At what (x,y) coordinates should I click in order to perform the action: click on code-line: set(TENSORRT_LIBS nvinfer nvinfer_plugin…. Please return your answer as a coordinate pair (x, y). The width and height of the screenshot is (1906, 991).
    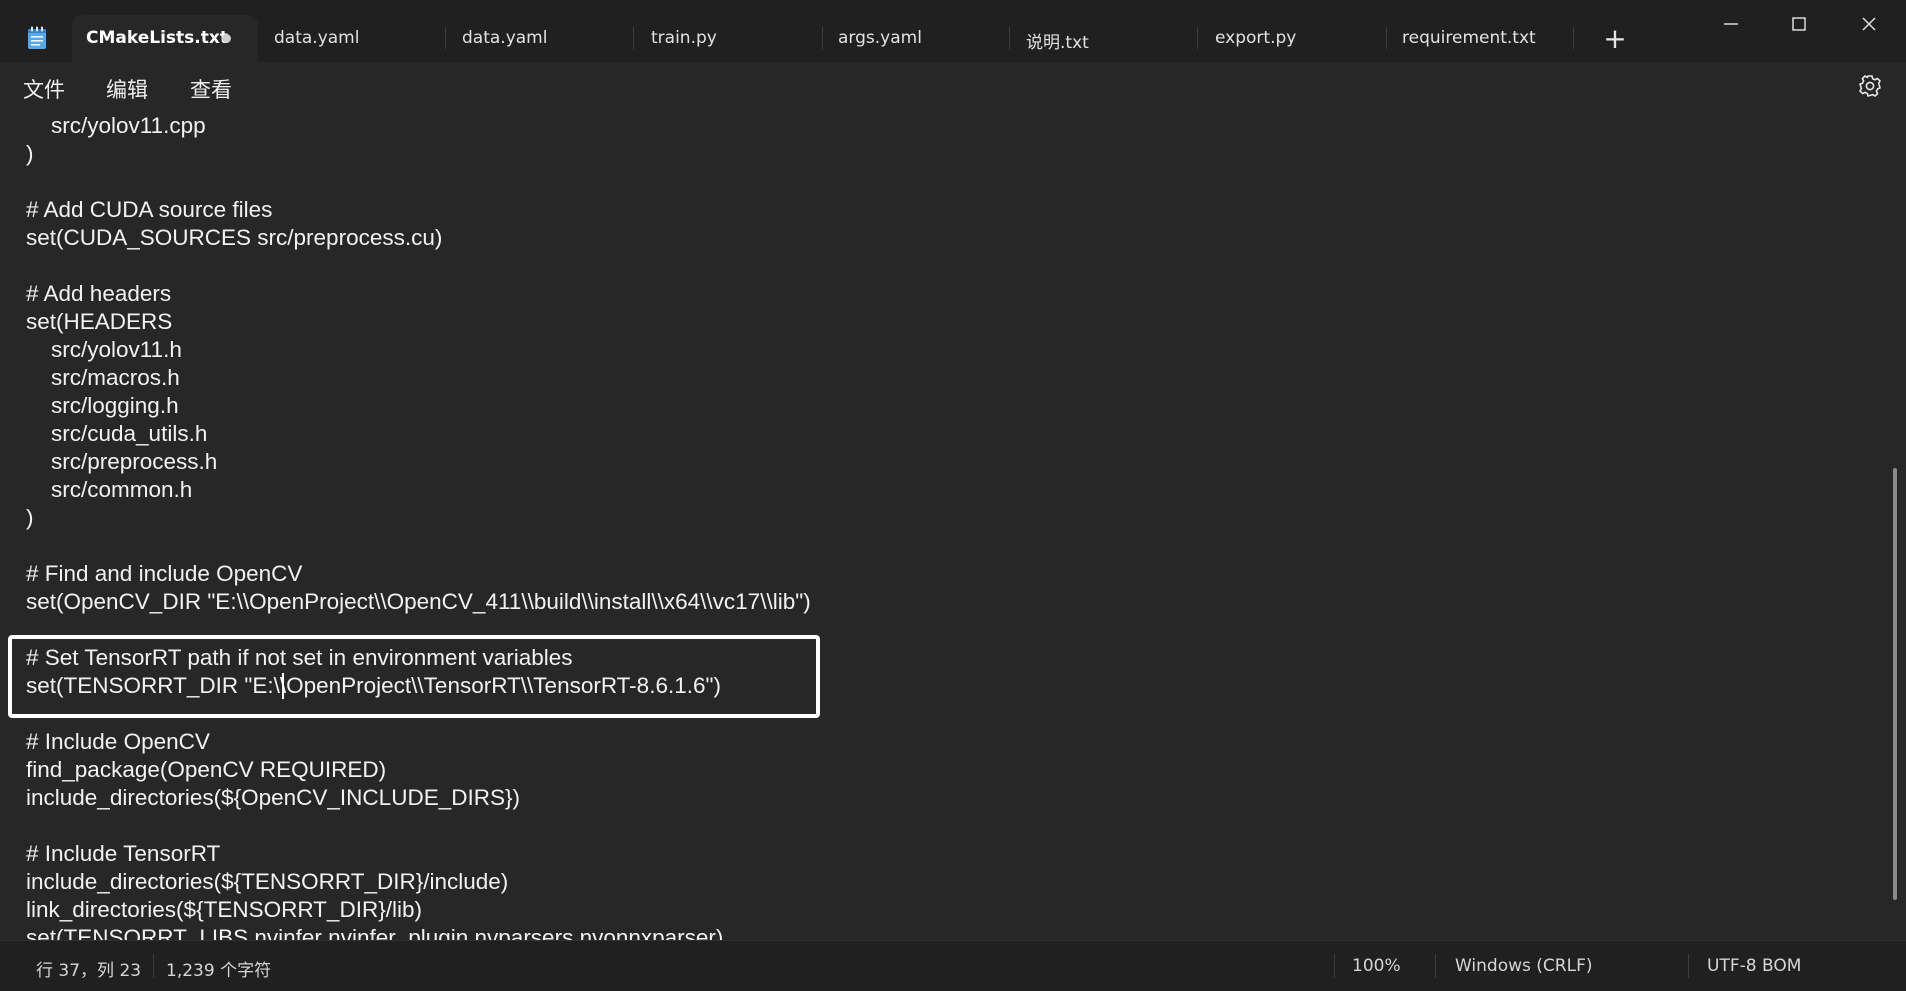
    Looking at the image, I should click on (418, 932).